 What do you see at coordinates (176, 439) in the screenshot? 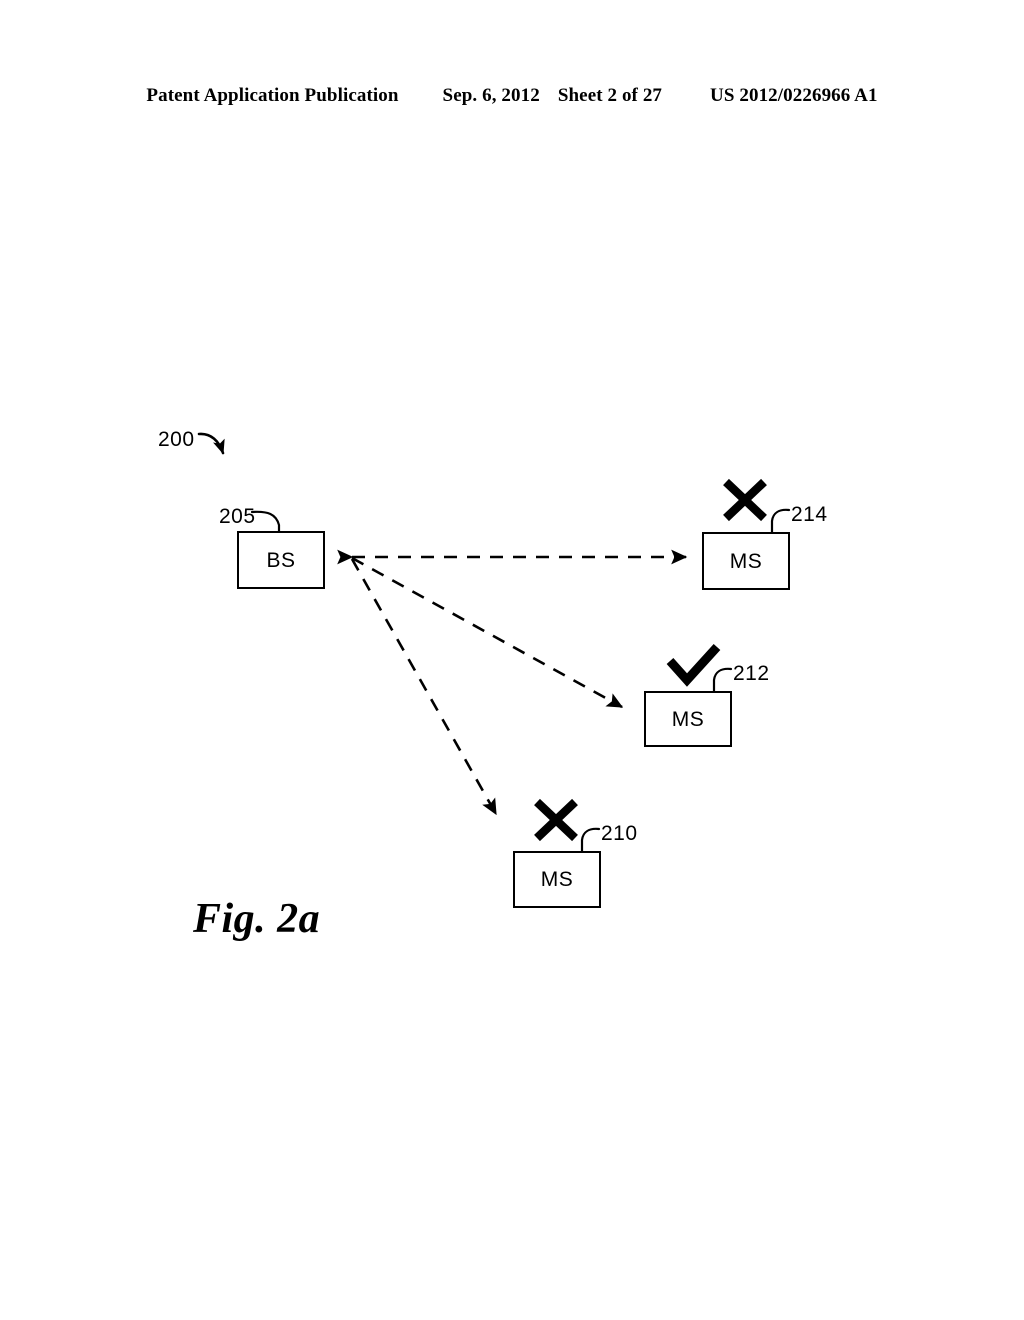
I see `ref-numeral-200: 200` at bounding box center [176, 439].